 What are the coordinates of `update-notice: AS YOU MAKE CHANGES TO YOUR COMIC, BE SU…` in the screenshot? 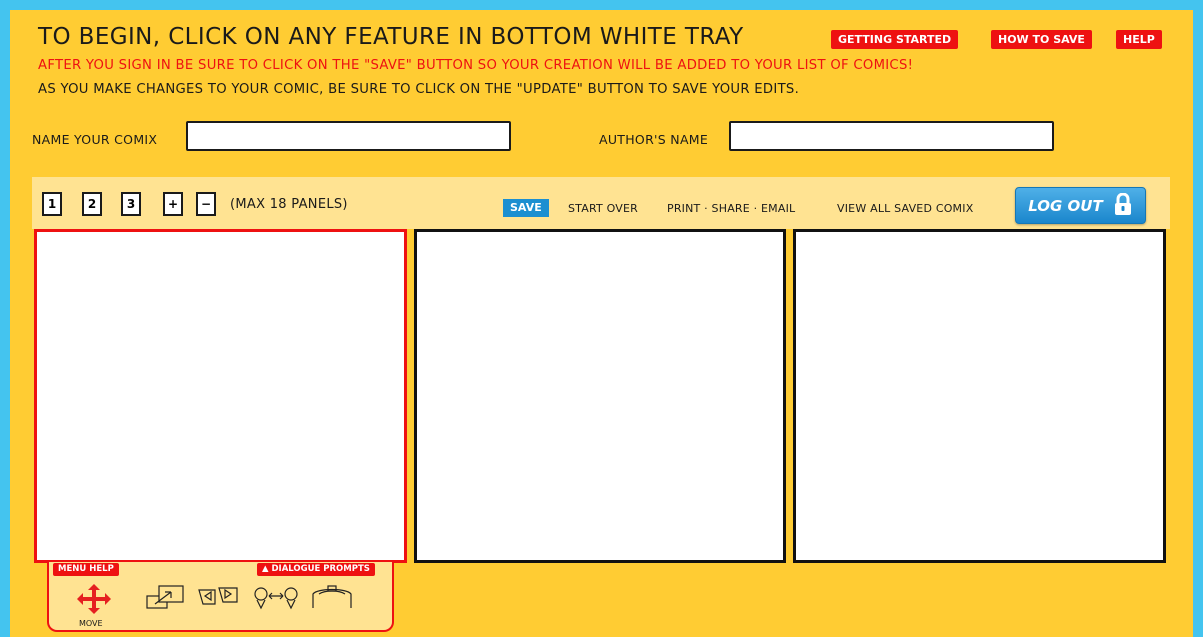 It's located at (419, 89).